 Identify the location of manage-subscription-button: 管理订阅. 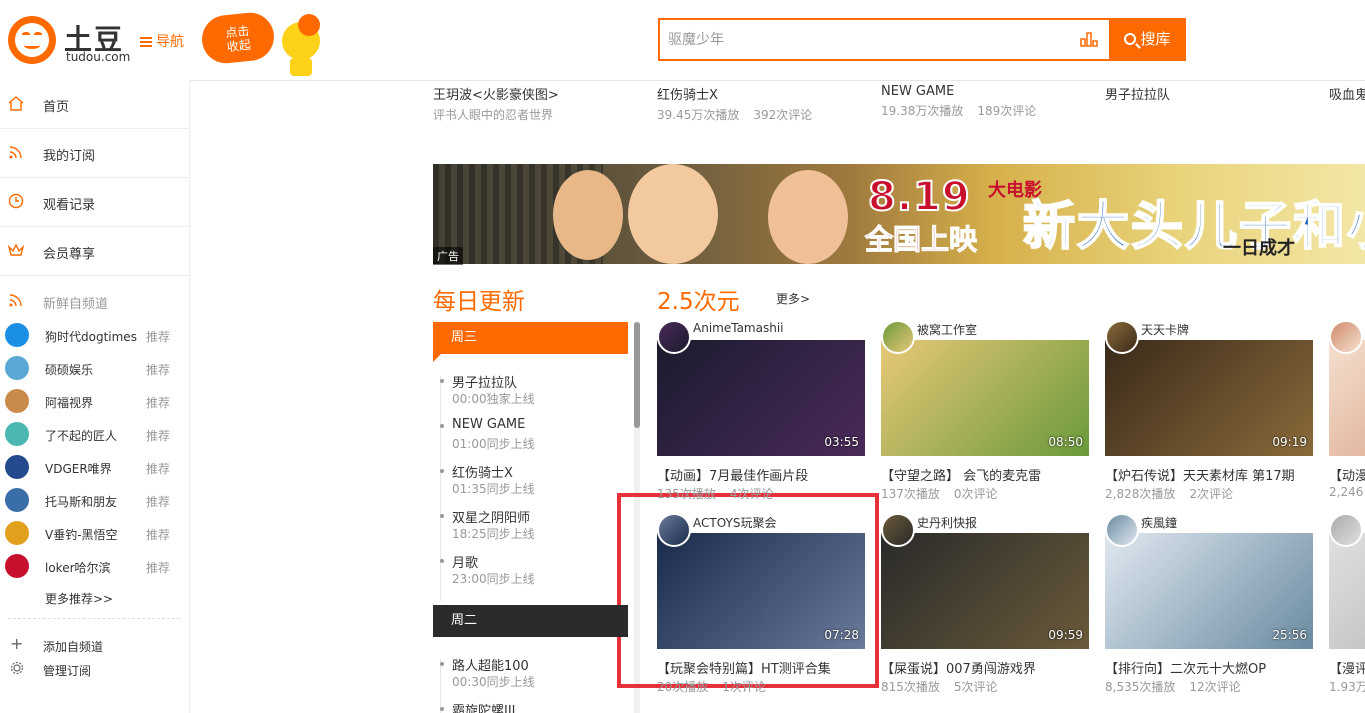
(94, 670).